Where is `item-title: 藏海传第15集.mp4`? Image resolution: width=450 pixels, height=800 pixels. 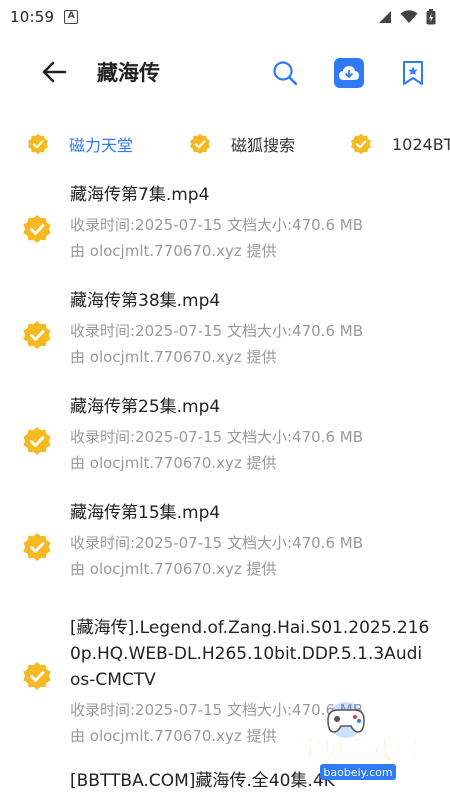 item-title: 藏海传第15集.mp4 is located at coordinates (145, 513).